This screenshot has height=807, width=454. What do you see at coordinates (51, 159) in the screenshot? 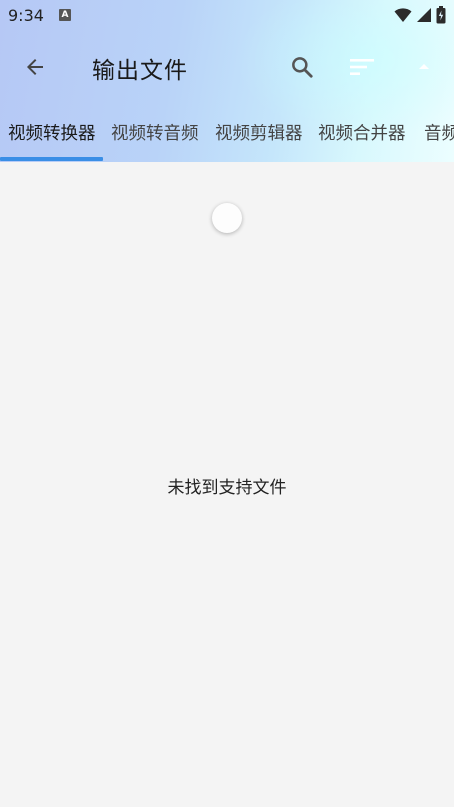
I see `tab-indicator` at bounding box center [51, 159].